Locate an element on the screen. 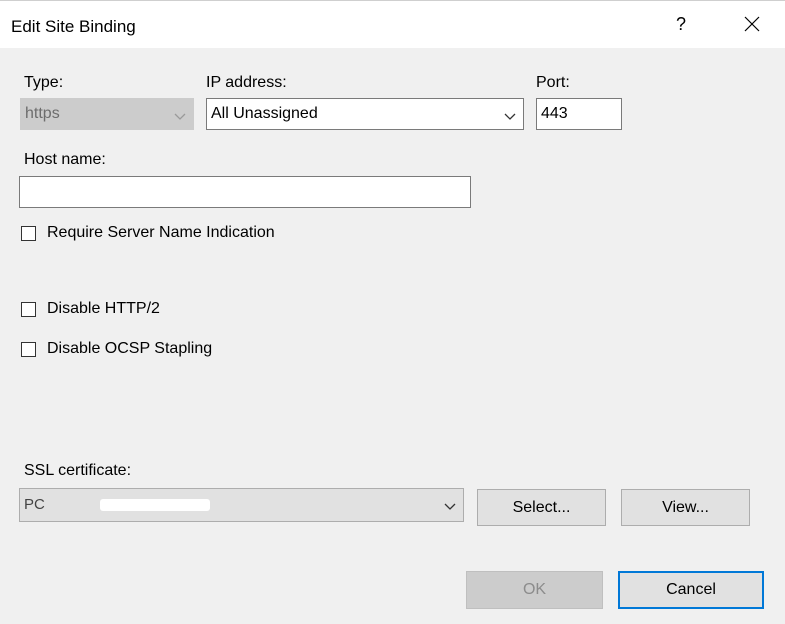 This screenshot has width=785, height=624. cancel-button-label: Cancel is located at coordinates (691, 589).